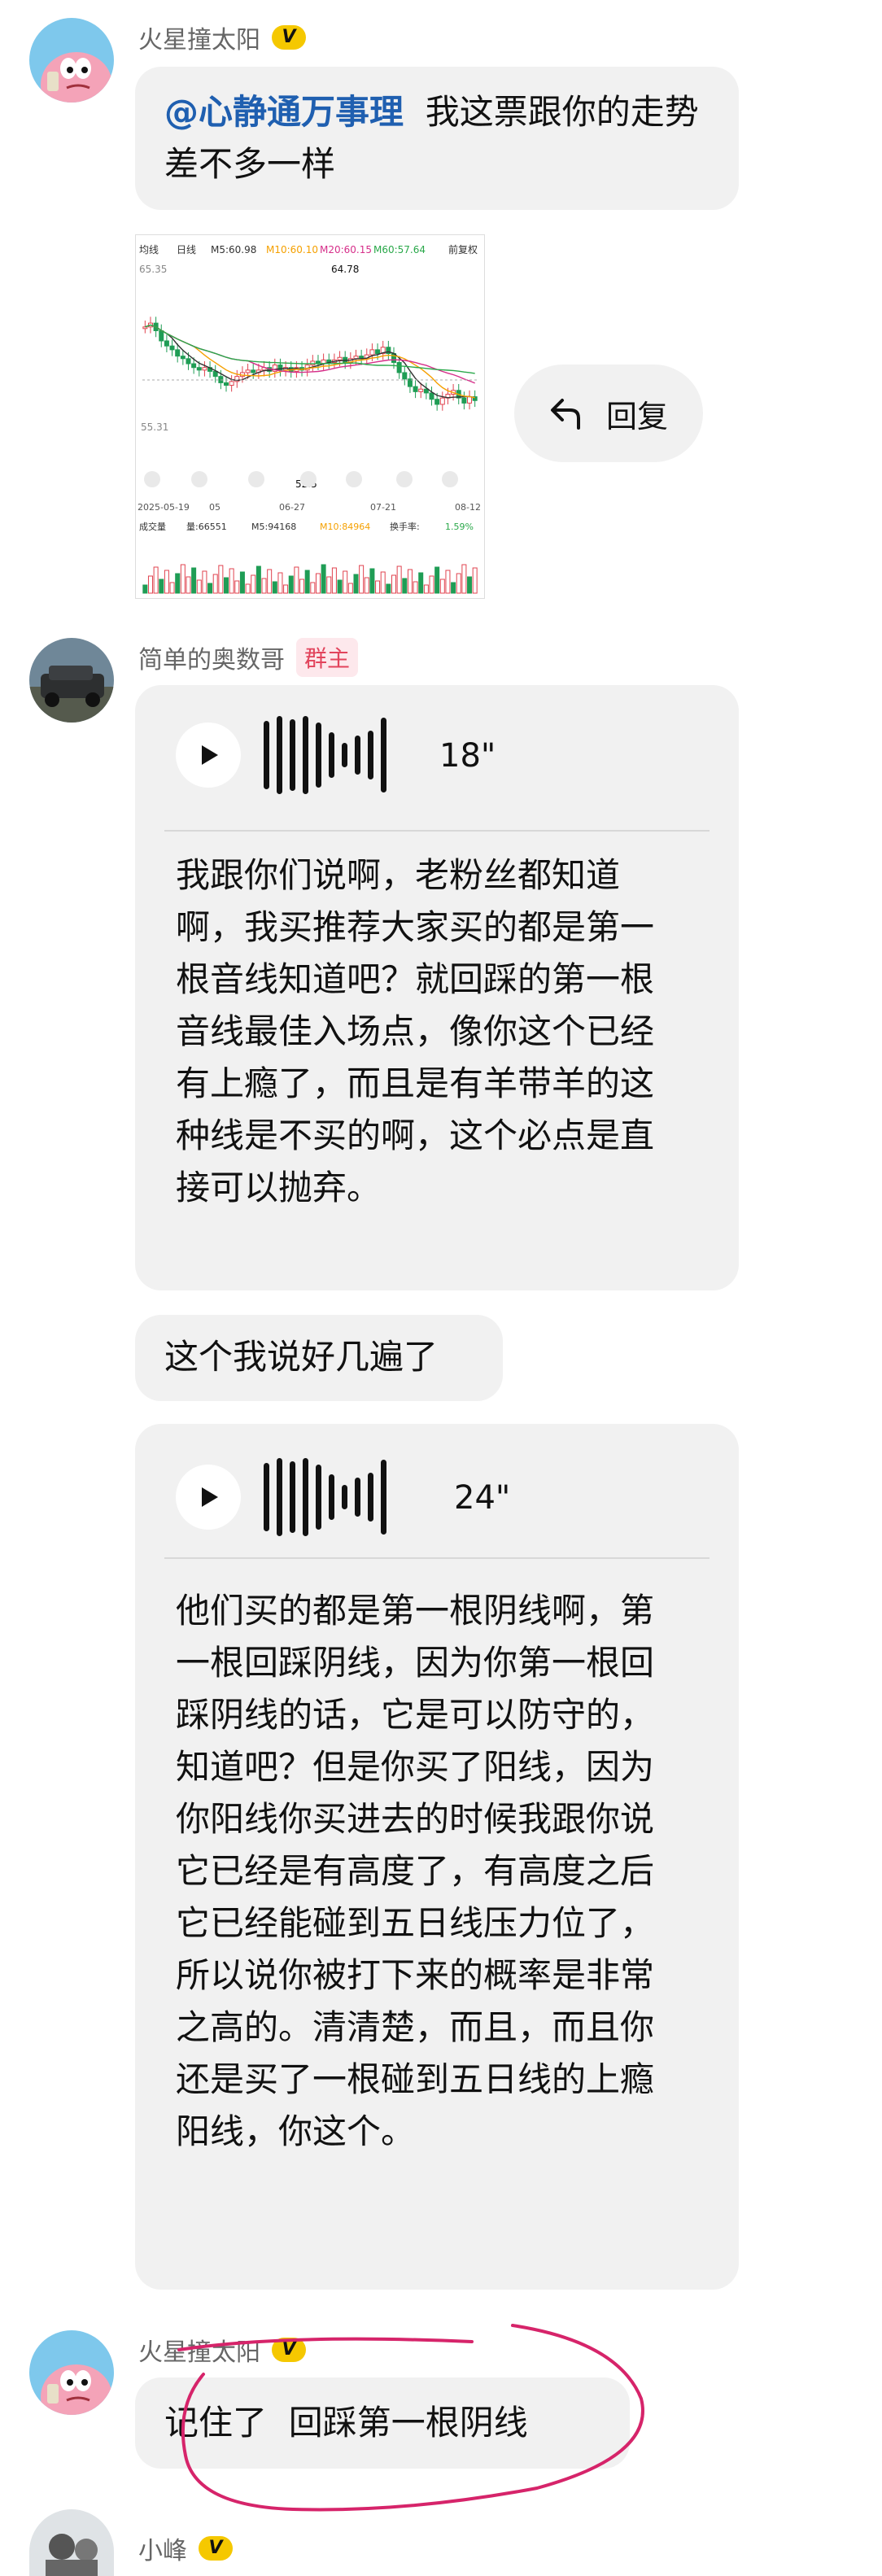 The image size is (882, 2576). Describe the element at coordinates (325, 1497) in the screenshot. I see `waveform-icon` at that location.